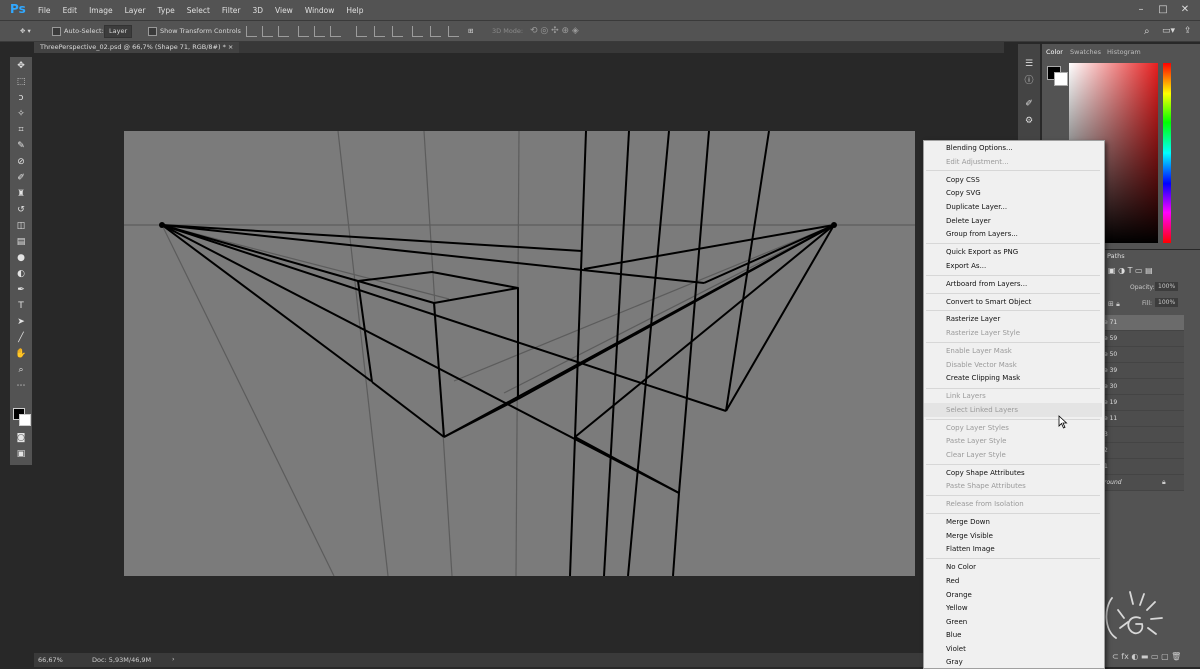  I want to click on menu-item-paste-shape-attributes: Paste Shape Attributes, so click(986, 486).